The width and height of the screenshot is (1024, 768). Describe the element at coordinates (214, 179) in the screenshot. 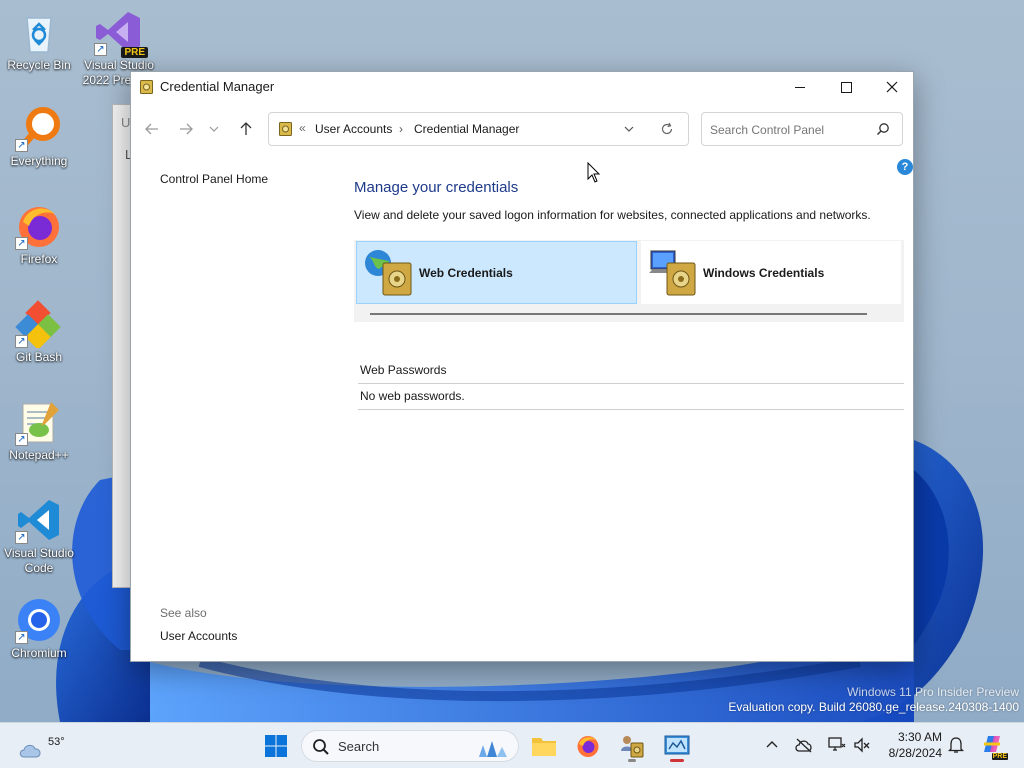

I see `control-panel-home-link: Control Panel Home` at that location.